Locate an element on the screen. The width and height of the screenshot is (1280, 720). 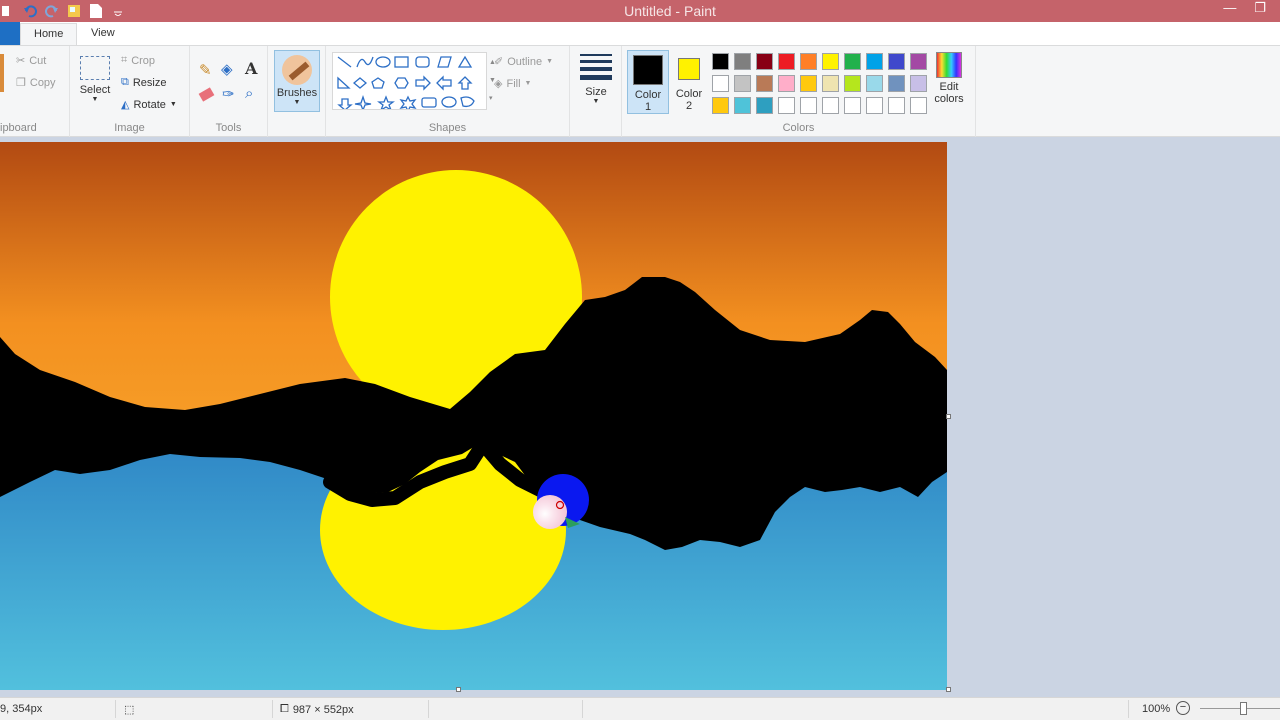
shapes-group: ▲ ▼ ▾ ✐ Outline ▼ ◈ Fill ▼ Shapes is located at coordinates (448, 92).